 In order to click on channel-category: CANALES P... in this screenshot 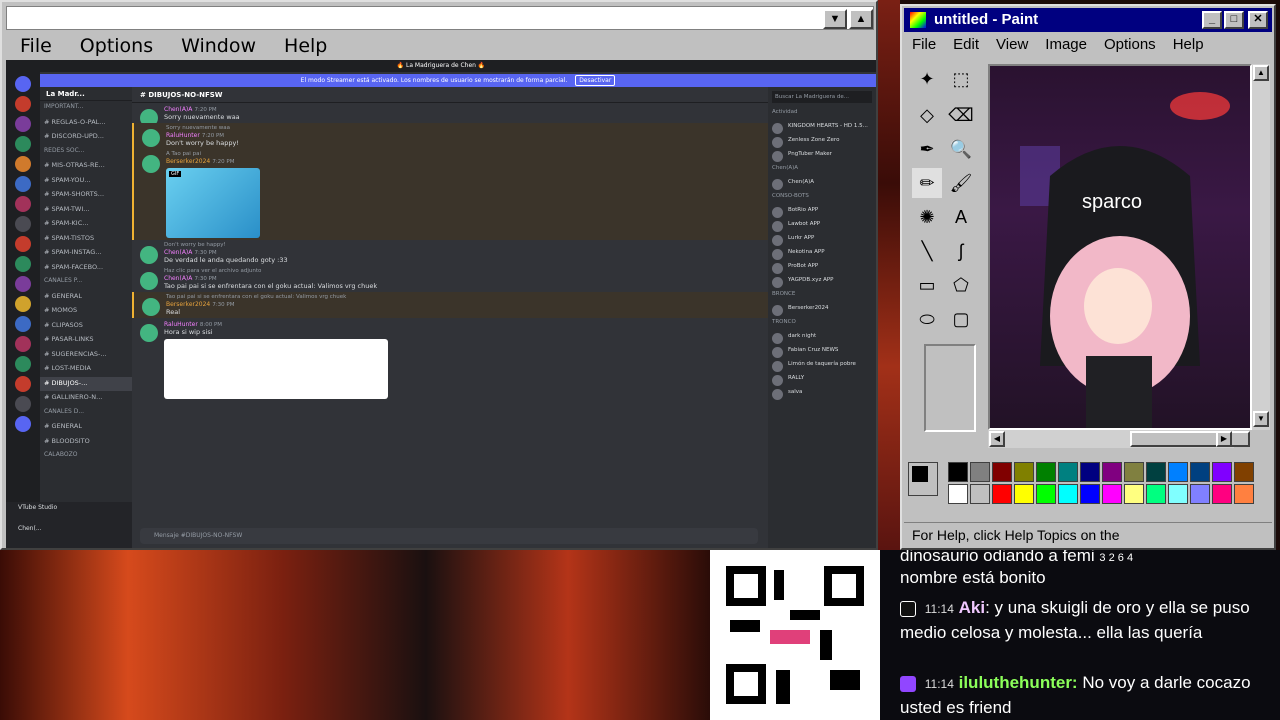, I will do `click(86, 282)`.